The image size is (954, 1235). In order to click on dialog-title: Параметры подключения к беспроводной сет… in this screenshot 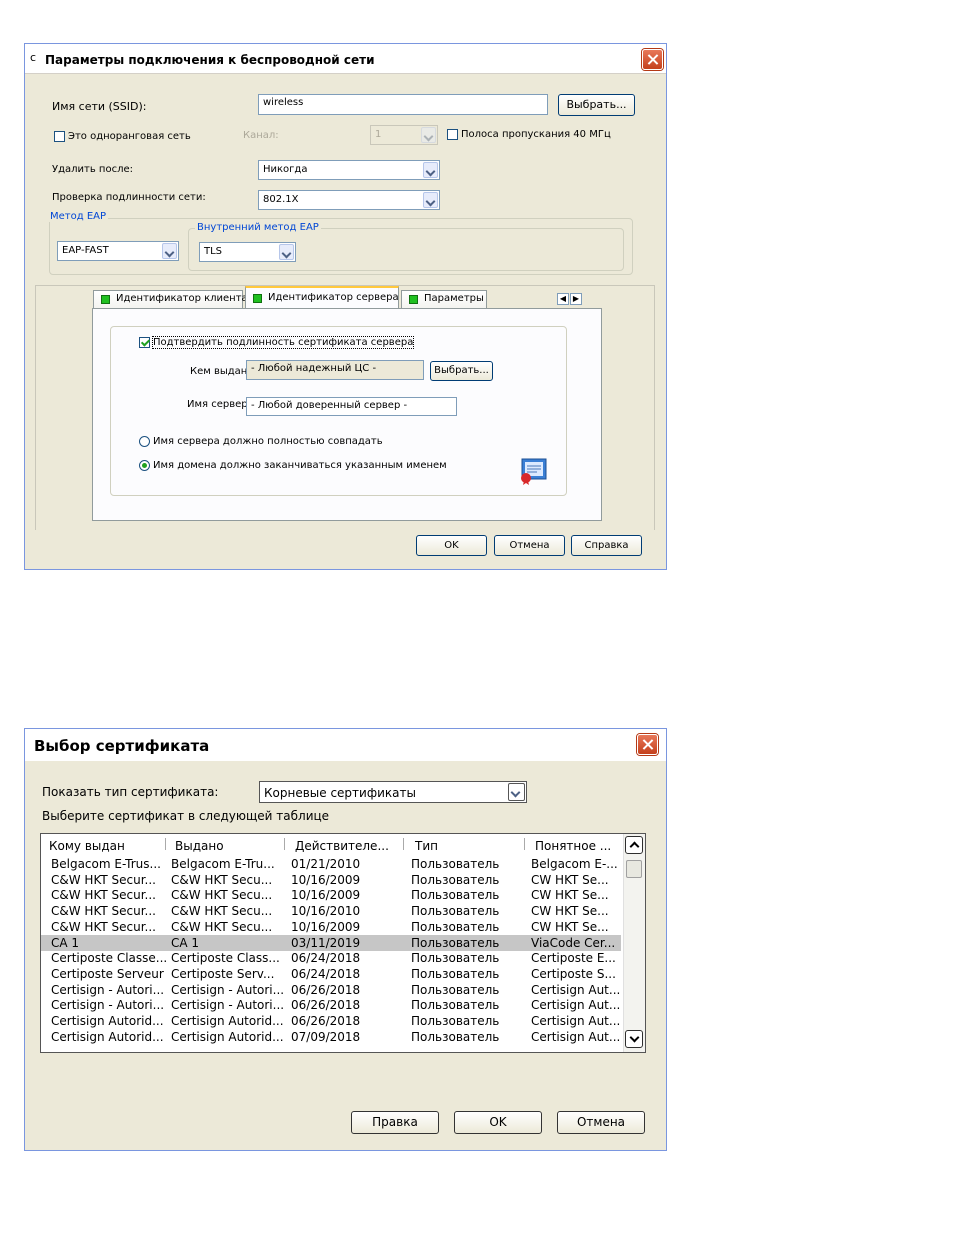, I will do `click(210, 60)`.